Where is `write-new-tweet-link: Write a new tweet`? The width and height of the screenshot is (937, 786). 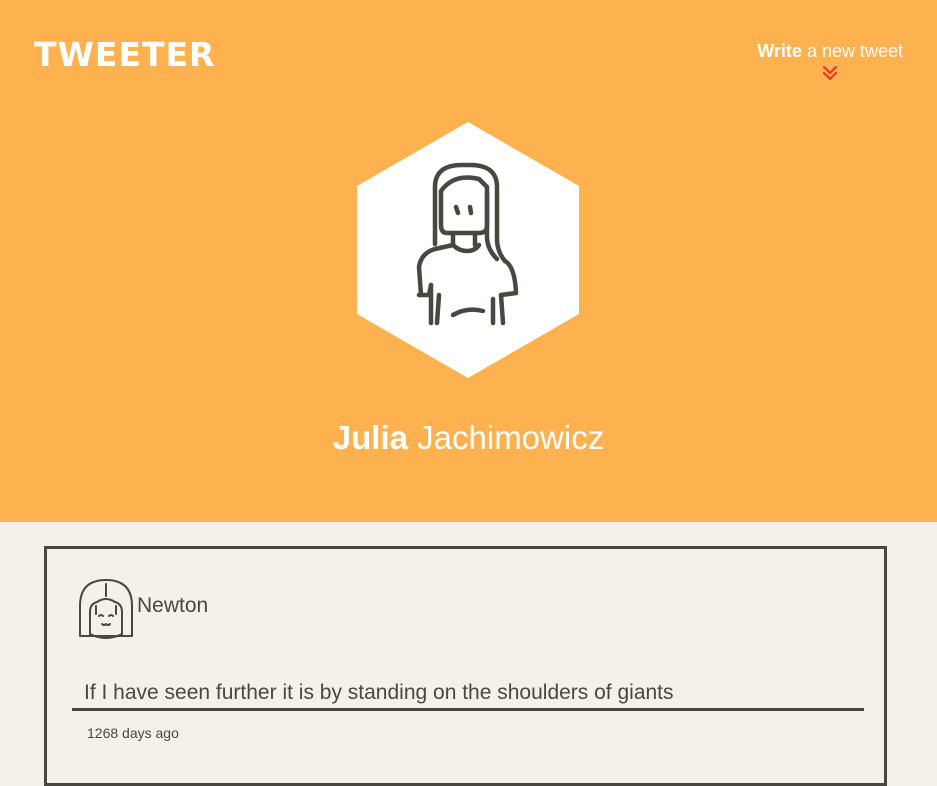 write-new-tweet-link: Write a new tweet is located at coordinates (830, 61).